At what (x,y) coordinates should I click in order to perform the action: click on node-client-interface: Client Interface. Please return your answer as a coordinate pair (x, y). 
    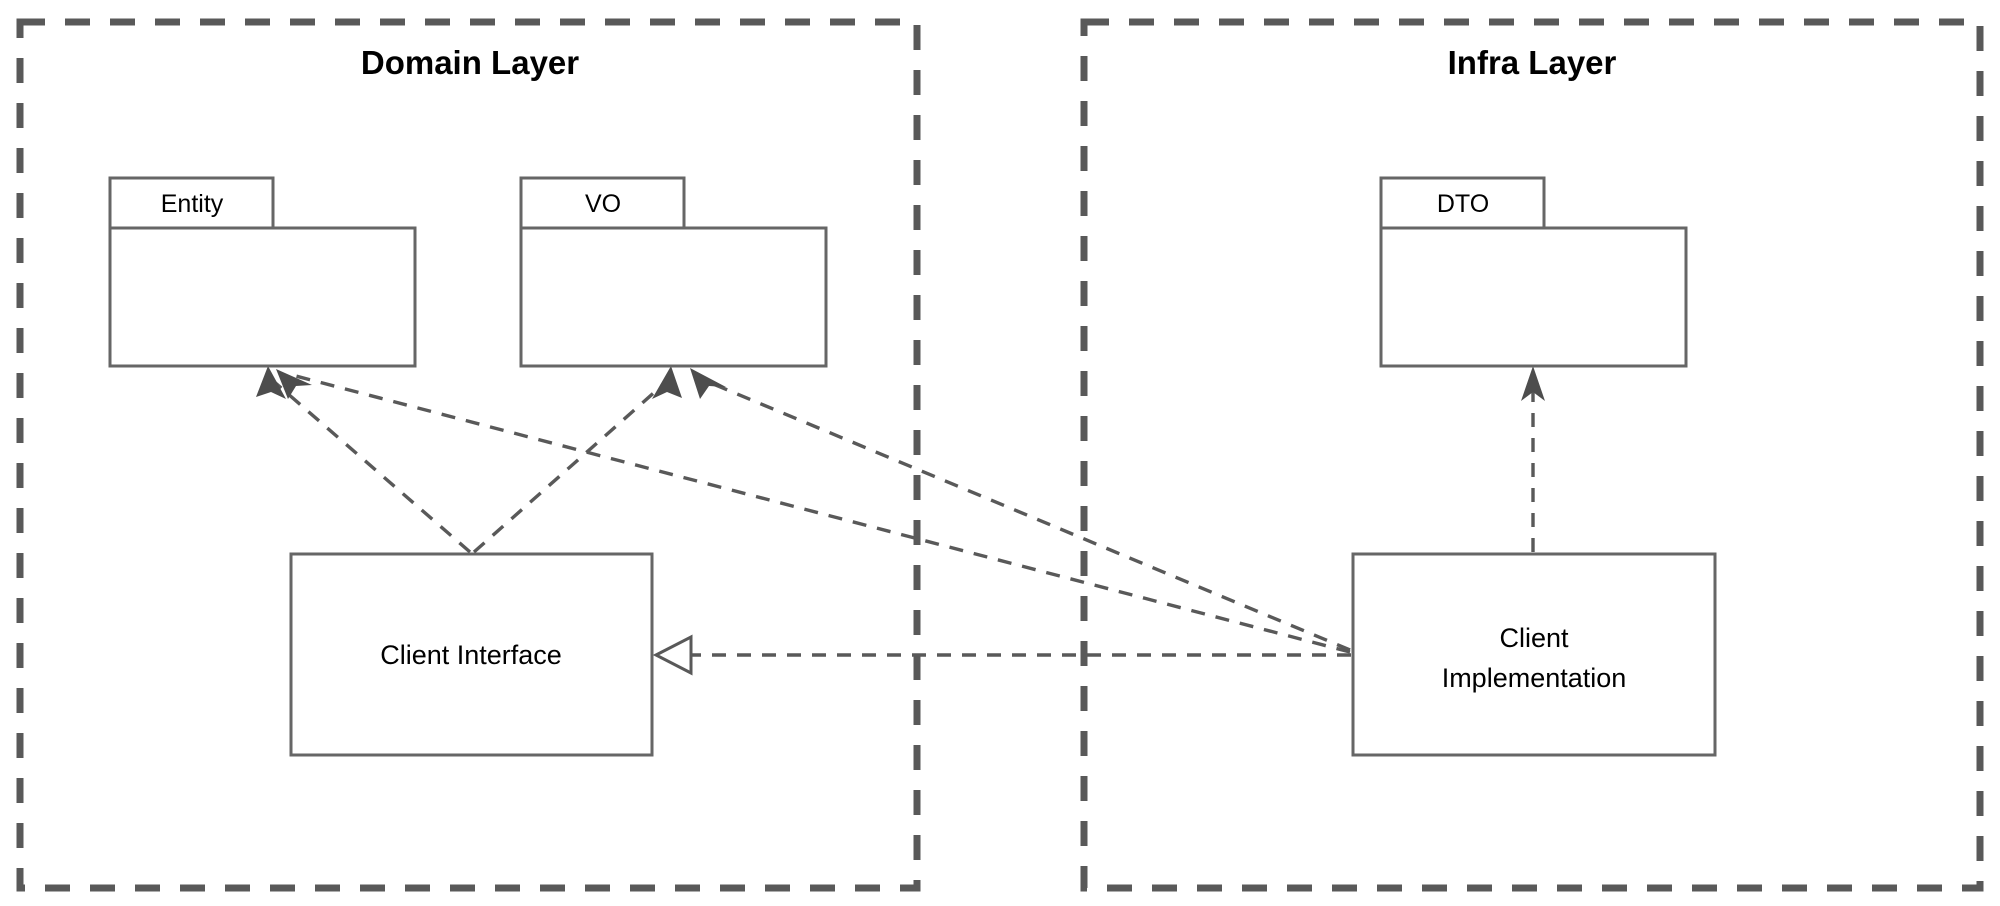
    Looking at the image, I should click on (471, 654).